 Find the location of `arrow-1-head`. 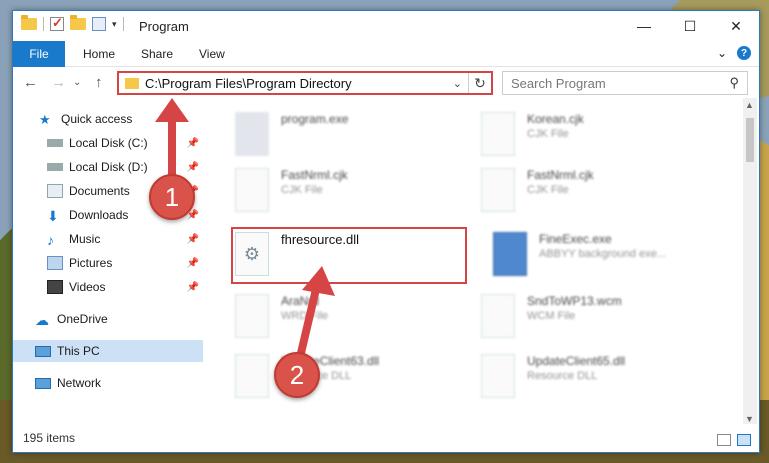

arrow-1-head is located at coordinates (172, 110).